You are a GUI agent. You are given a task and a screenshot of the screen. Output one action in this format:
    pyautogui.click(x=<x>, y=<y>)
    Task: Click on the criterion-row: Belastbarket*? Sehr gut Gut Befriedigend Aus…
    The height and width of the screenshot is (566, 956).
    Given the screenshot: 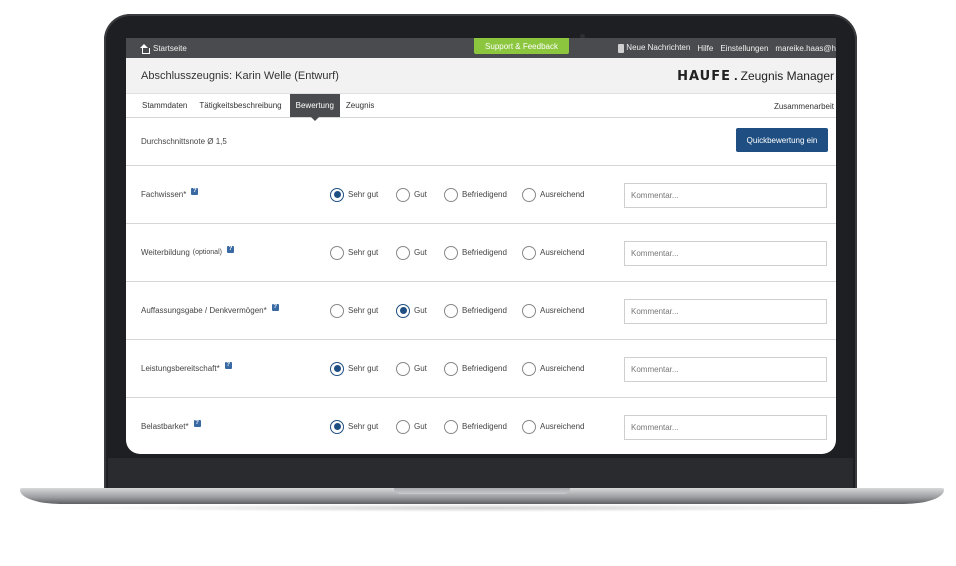 What is the action you would take?
    pyautogui.click(x=481, y=426)
    